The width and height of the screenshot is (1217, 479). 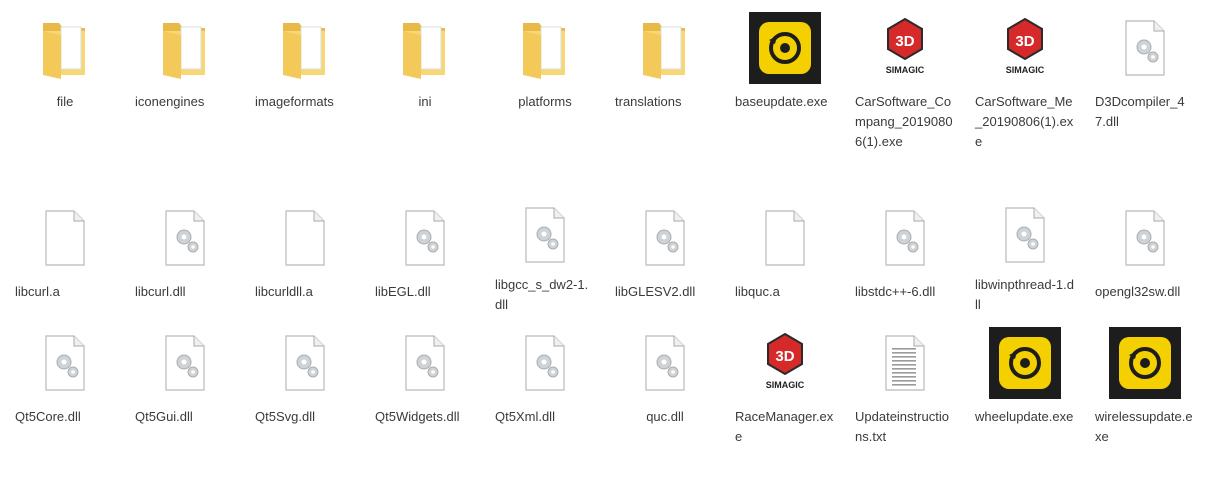 I want to click on file-item: wheelupdate.exe, so click(x=1025, y=397).